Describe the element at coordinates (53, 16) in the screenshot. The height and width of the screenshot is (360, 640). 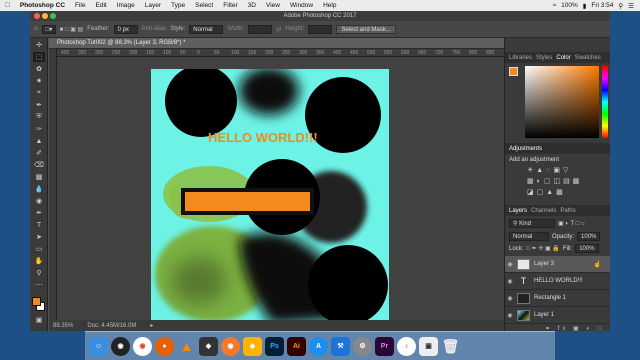
I see `zoom-window-button` at that location.